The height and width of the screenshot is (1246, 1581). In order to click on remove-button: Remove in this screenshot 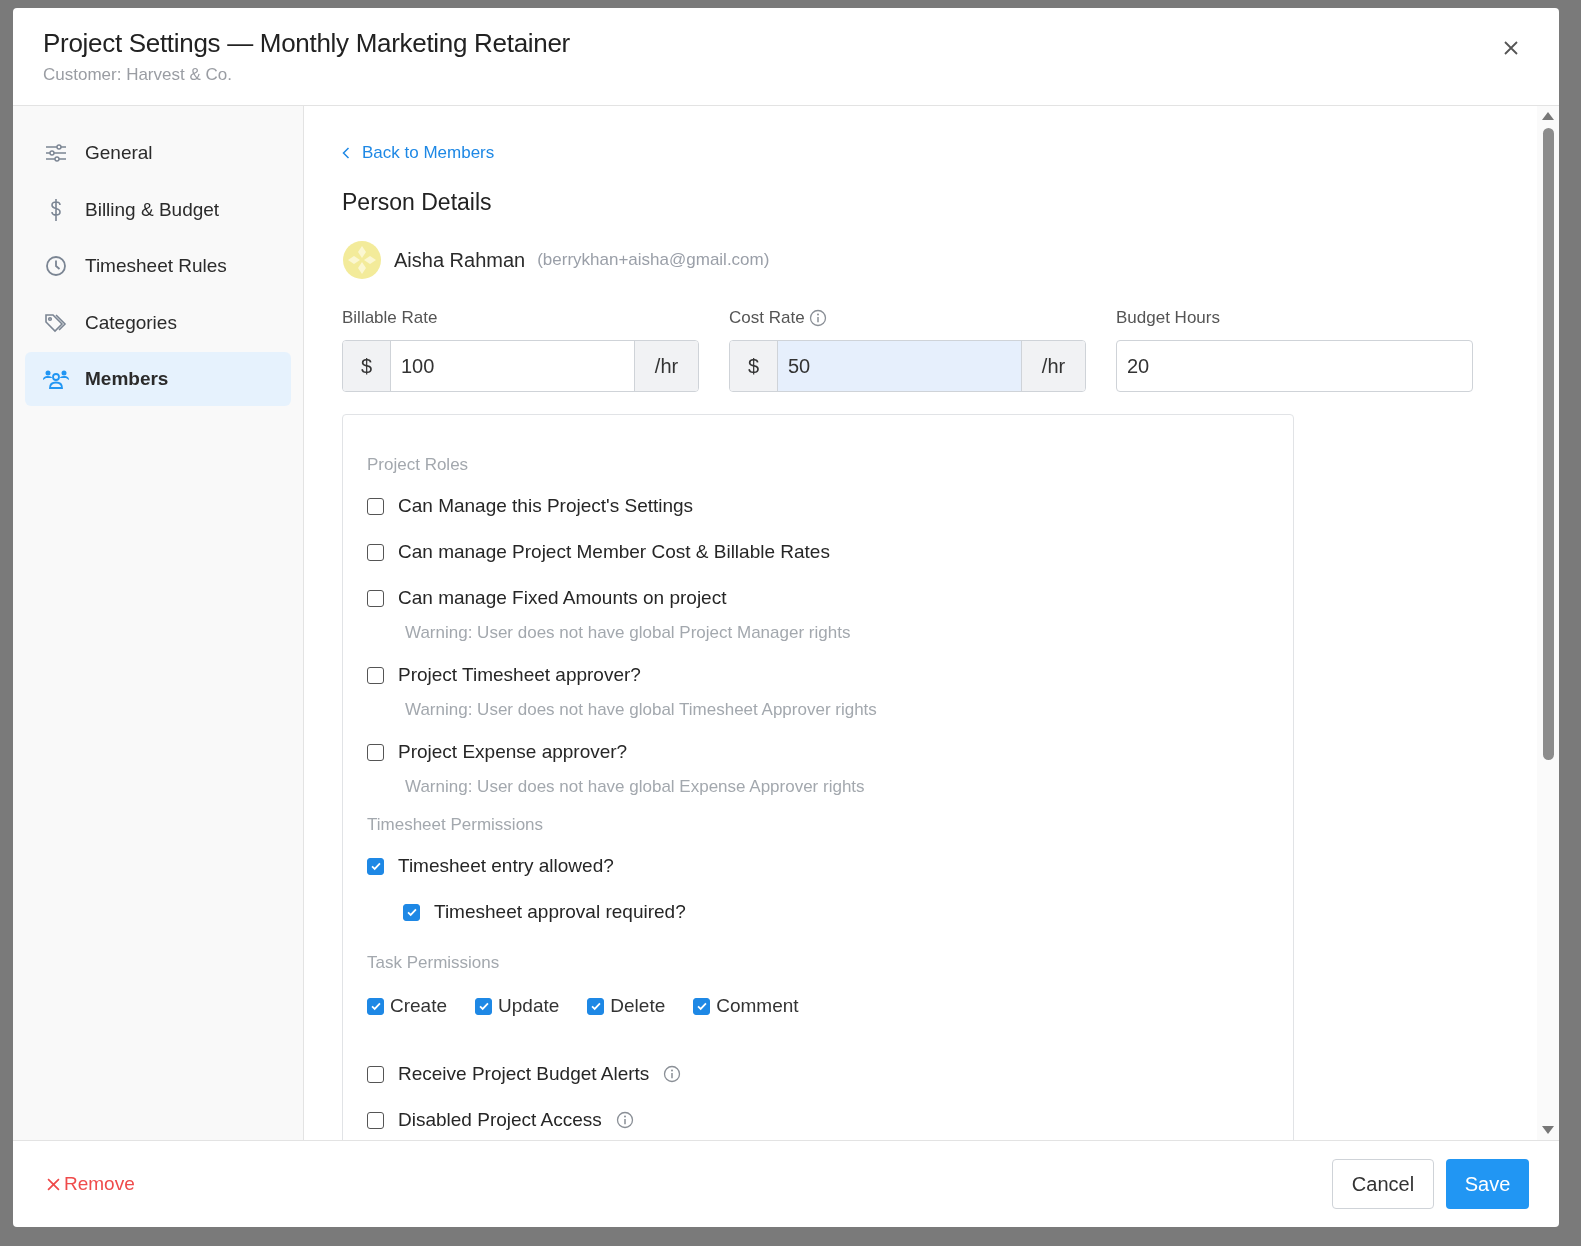, I will do `click(91, 1184)`.